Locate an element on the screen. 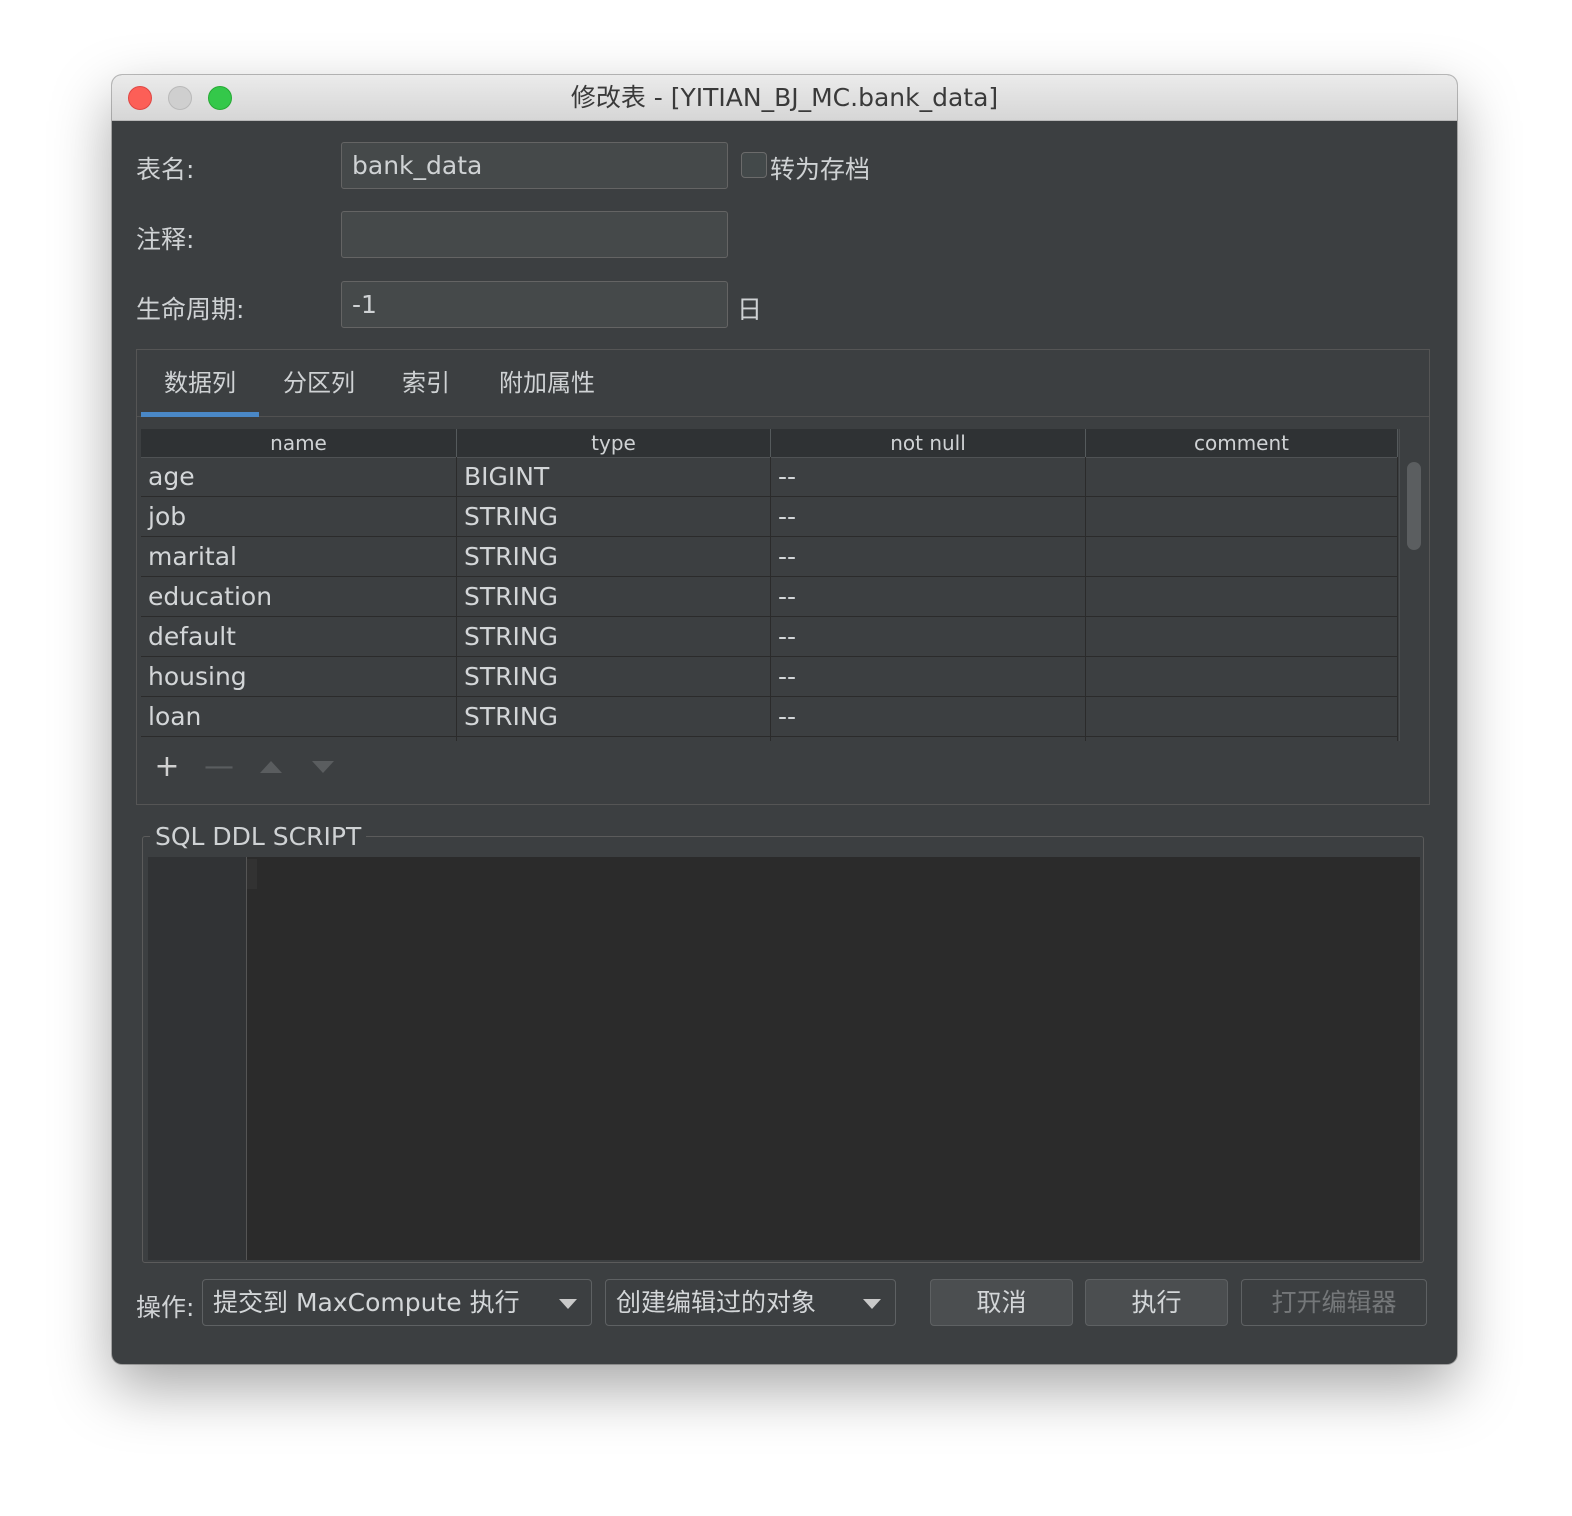 The width and height of the screenshot is (1572, 1516). cell-not-null is located at coordinates (928, 739).